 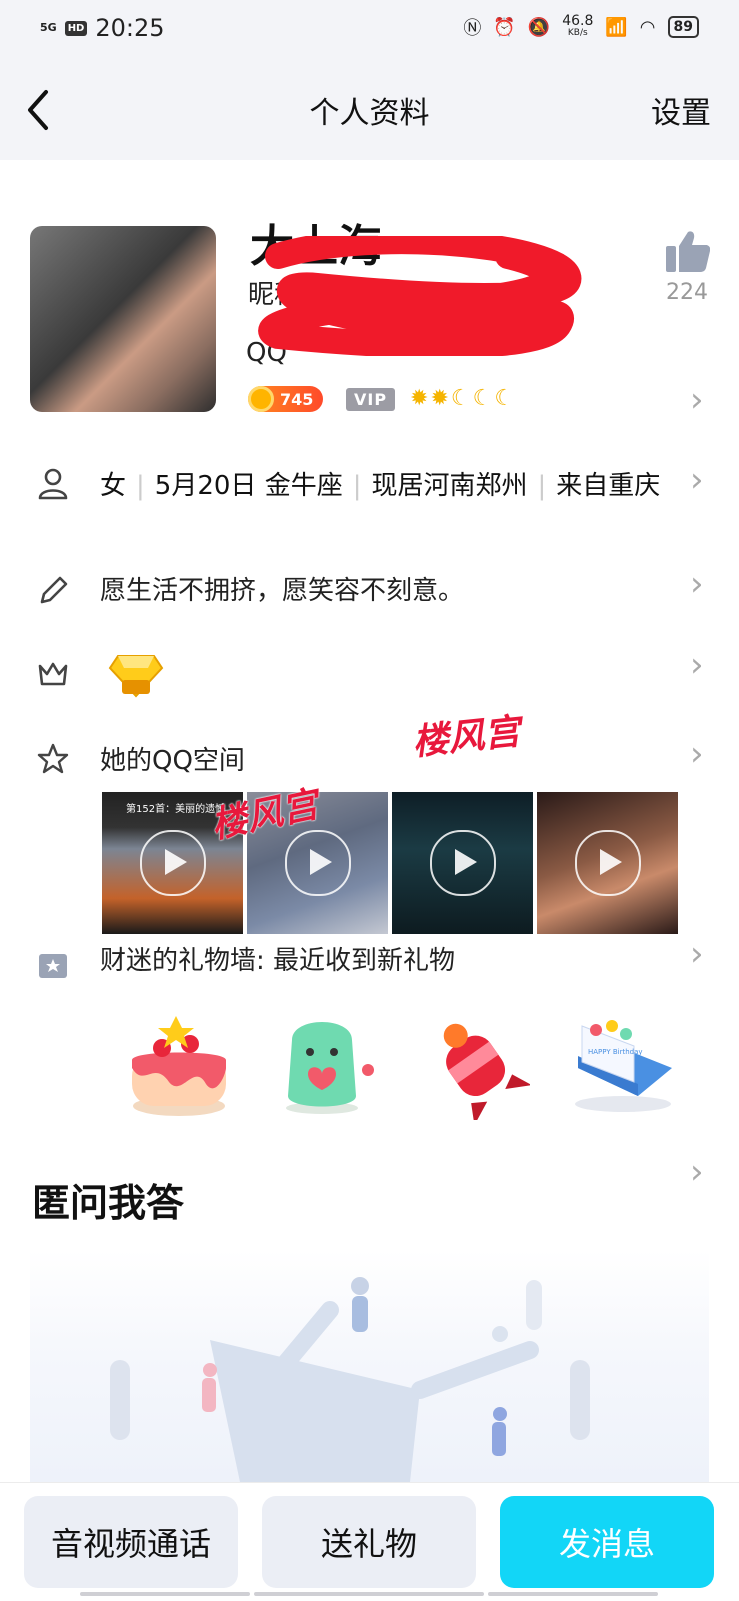 What do you see at coordinates (277, 958) in the screenshot?
I see `gift-wall-label: 财迷的礼物墙: 最近收到新礼物` at bounding box center [277, 958].